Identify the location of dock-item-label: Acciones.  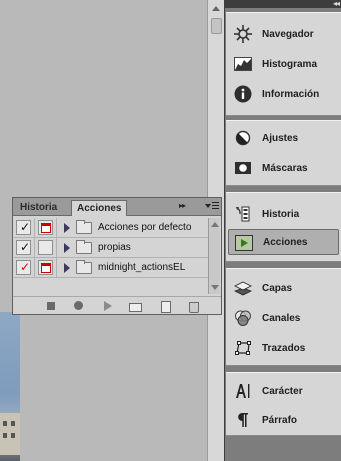
(285, 242).